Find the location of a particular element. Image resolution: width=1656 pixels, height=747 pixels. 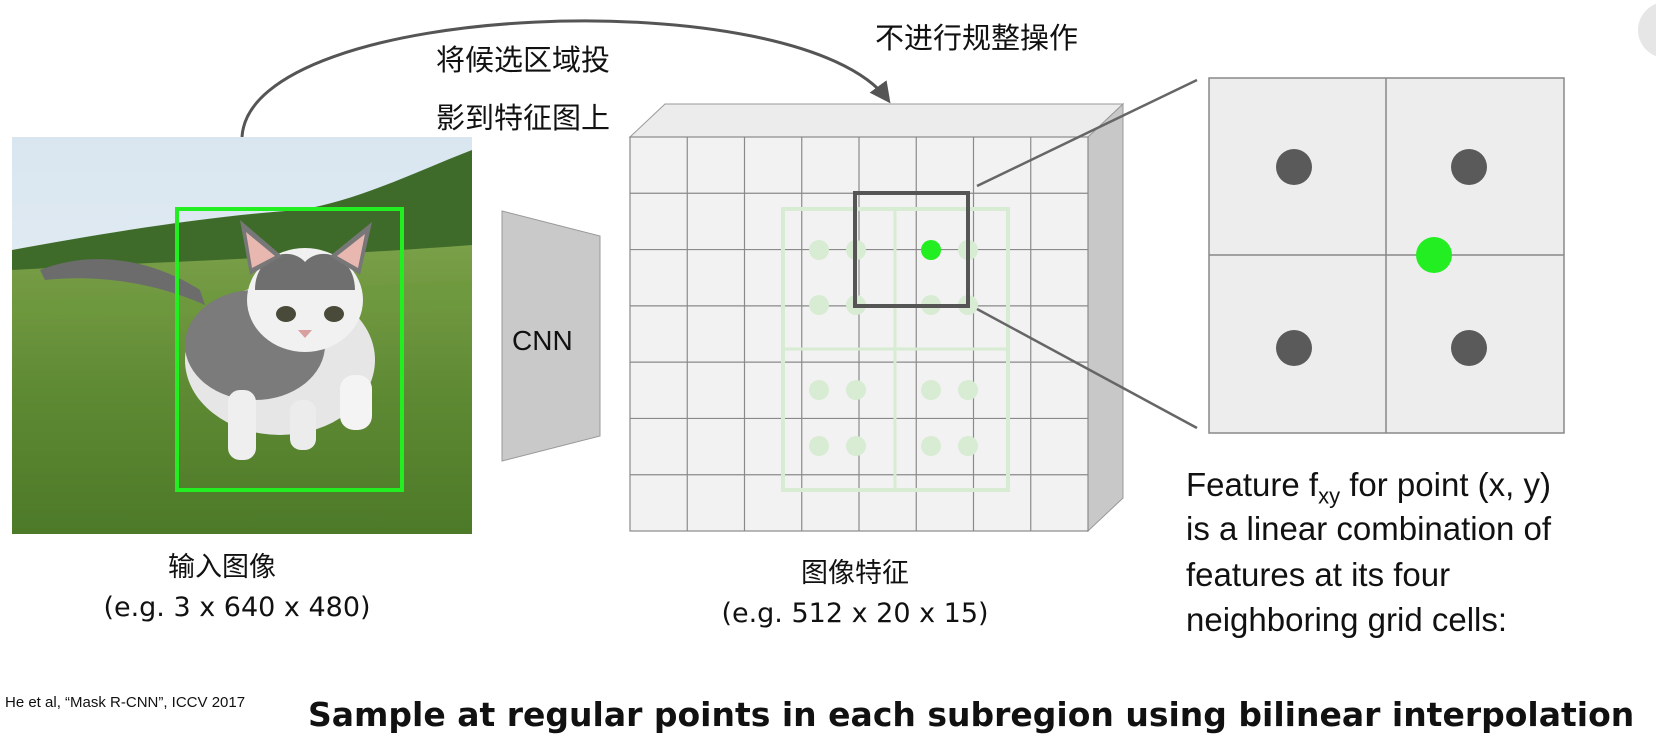

input-image-title: 输入图像 is located at coordinates (222, 567).